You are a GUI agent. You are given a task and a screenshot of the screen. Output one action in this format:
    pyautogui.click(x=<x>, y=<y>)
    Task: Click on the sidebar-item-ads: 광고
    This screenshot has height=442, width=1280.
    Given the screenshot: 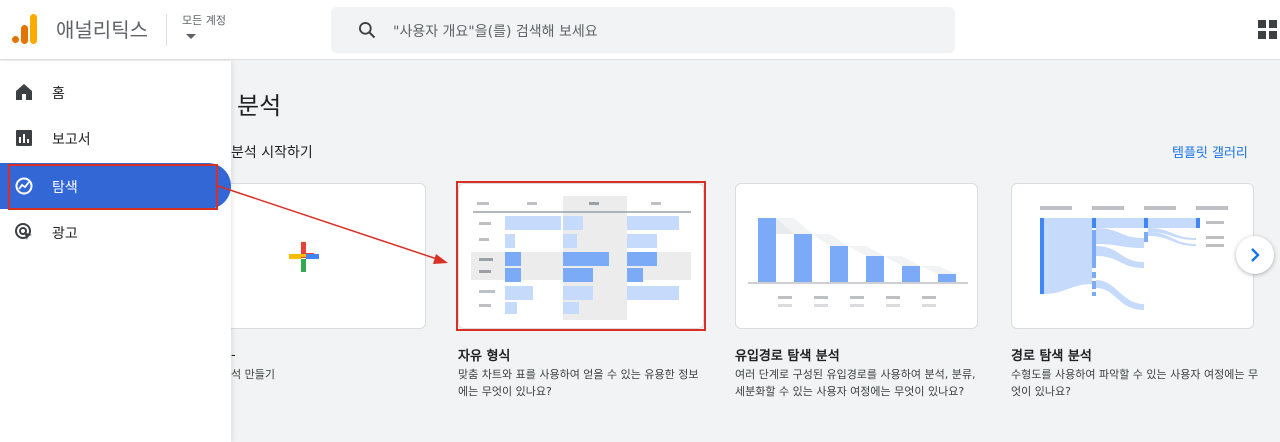 What is the action you would take?
    pyautogui.click(x=115, y=232)
    